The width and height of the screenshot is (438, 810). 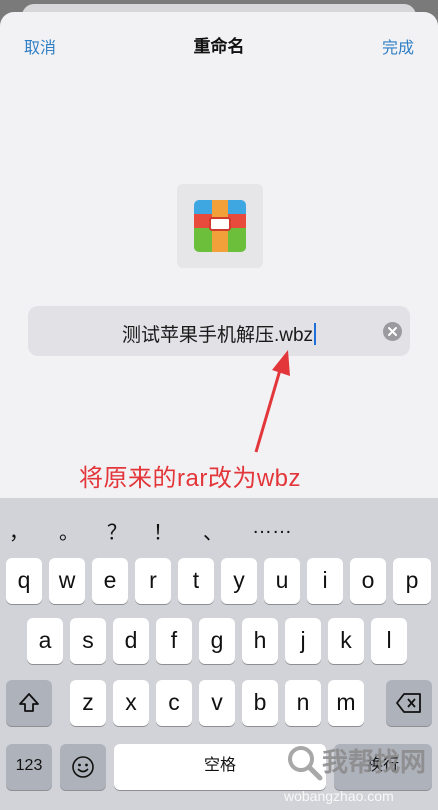 I want to click on done-button: 完成, so click(x=398, y=46).